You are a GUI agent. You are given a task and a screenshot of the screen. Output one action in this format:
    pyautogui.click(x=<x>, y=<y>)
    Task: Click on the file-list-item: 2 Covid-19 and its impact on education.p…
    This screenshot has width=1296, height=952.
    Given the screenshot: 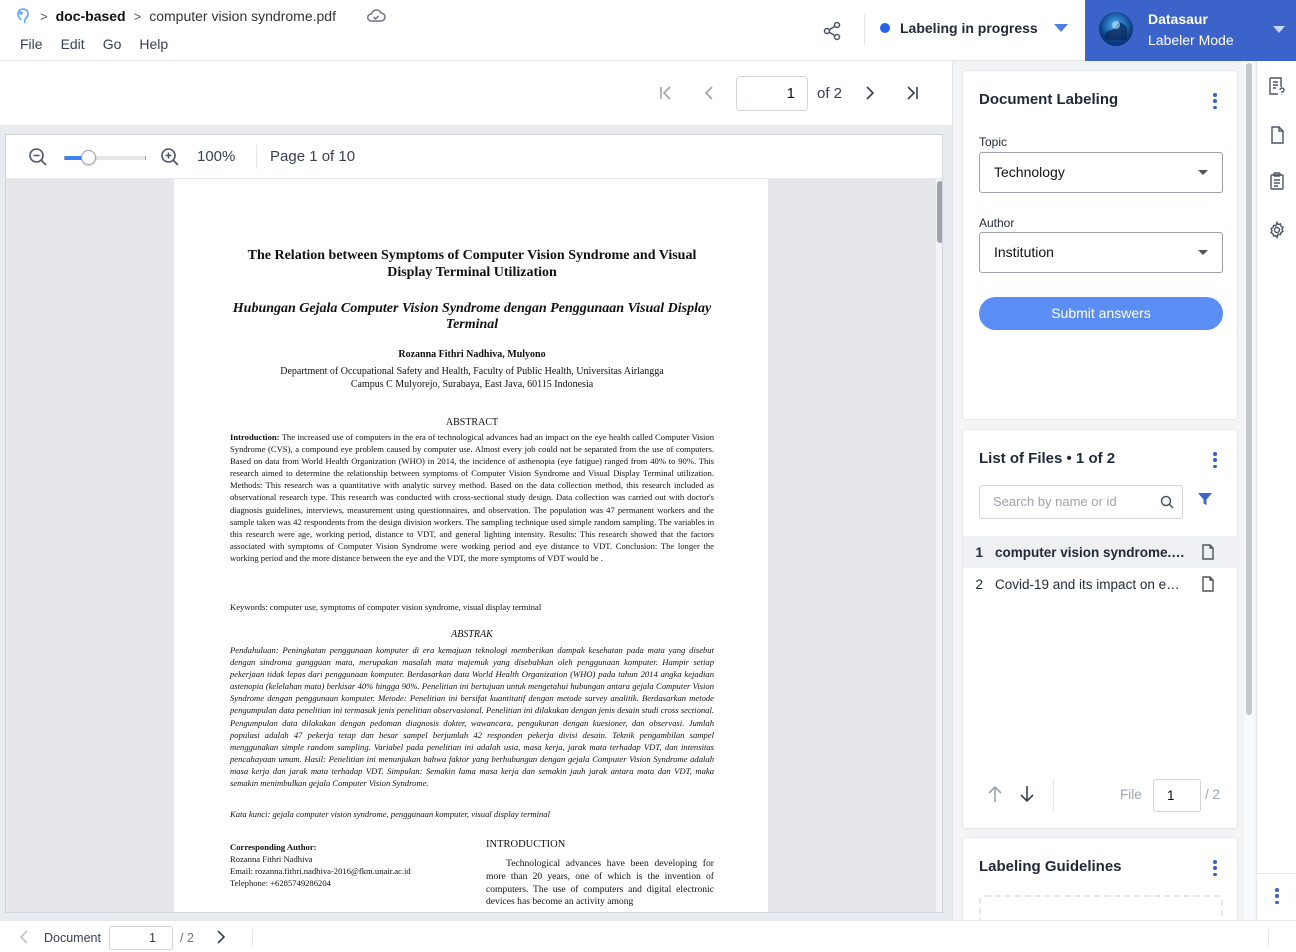 What is the action you would take?
    pyautogui.click(x=1101, y=584)
    